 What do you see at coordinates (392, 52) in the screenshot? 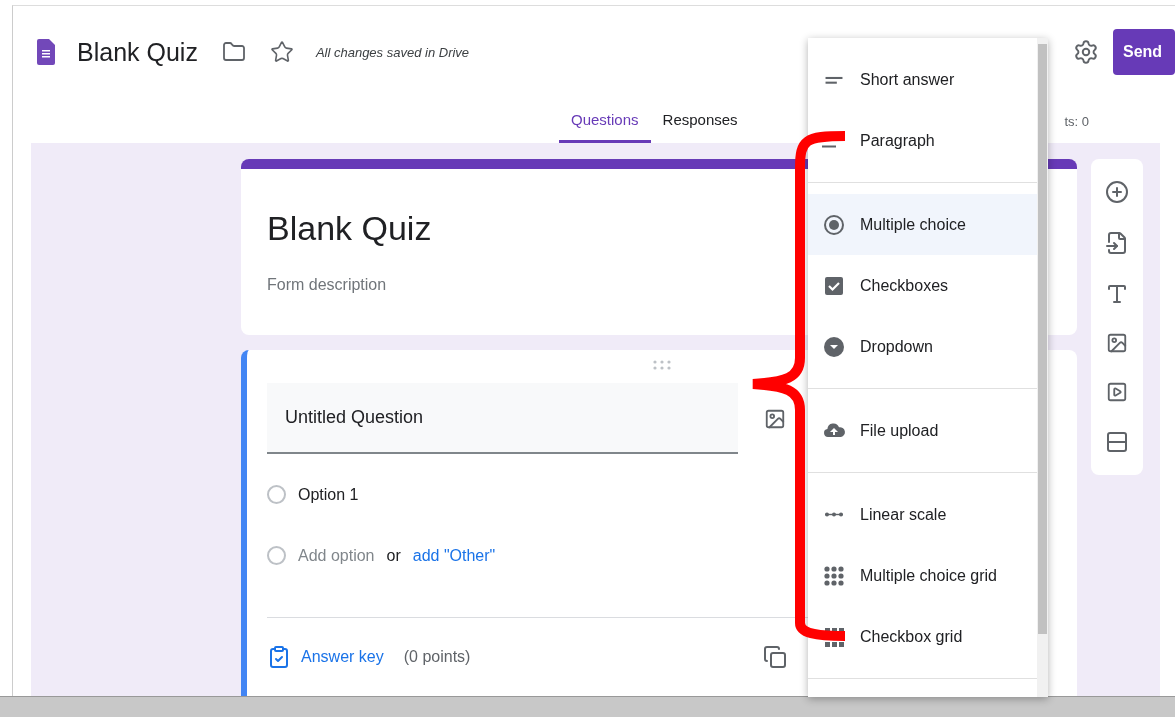
I see `save-status: All changes saved in Drive` at bounding box center [392, 52].